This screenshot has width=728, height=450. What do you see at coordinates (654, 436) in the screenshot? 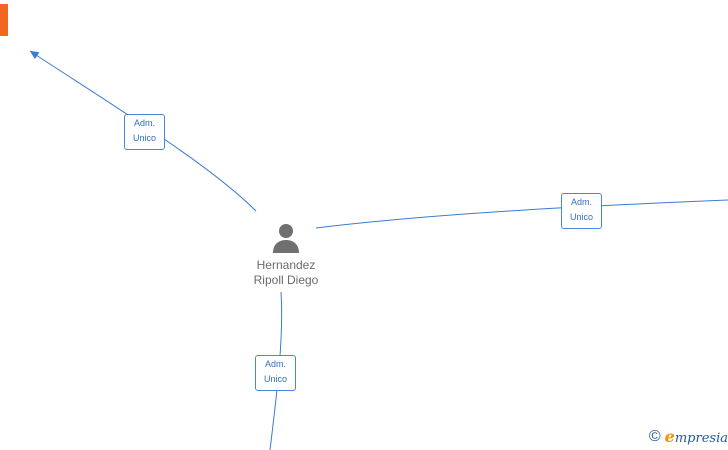
I see `copyright-icon: ©` at bounding box center [654, 436].